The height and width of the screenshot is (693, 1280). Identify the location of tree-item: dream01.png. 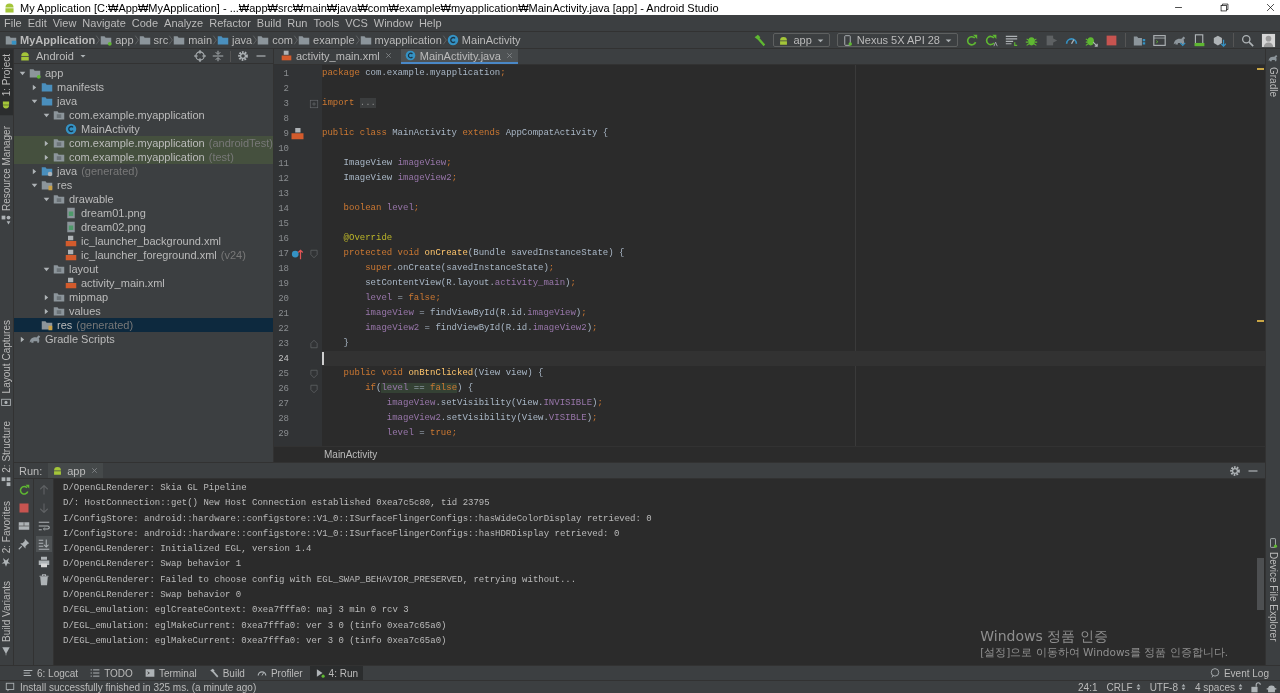
(143, 213).